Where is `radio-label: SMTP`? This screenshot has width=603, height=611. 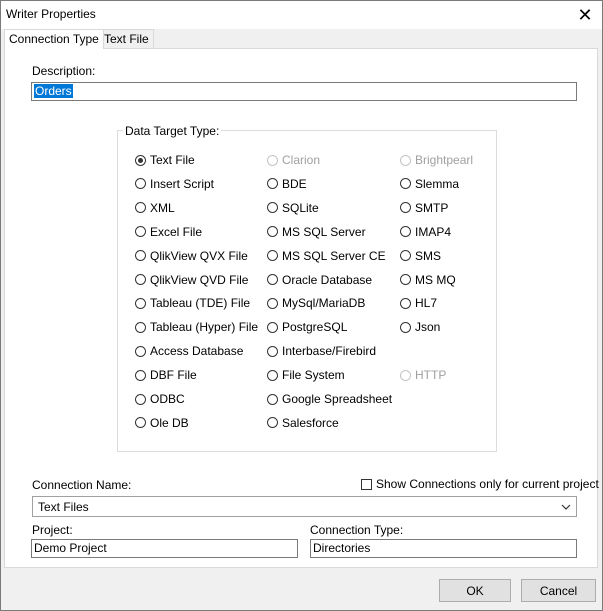 radio-label: SMTP is located at coordinates (432, 207).